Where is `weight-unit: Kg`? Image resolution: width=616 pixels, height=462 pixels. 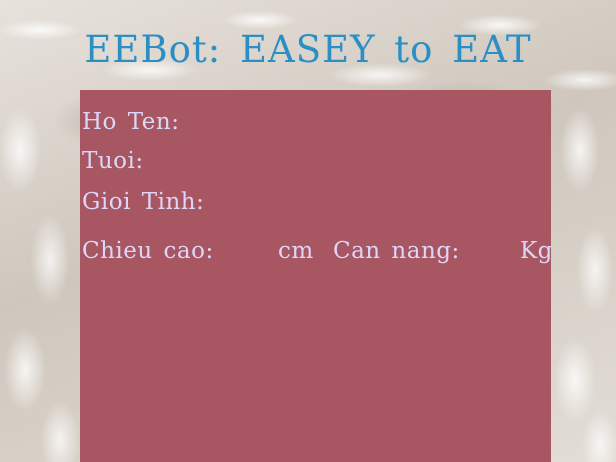 weight-unit: Kg is located at coordinates (536, 251).